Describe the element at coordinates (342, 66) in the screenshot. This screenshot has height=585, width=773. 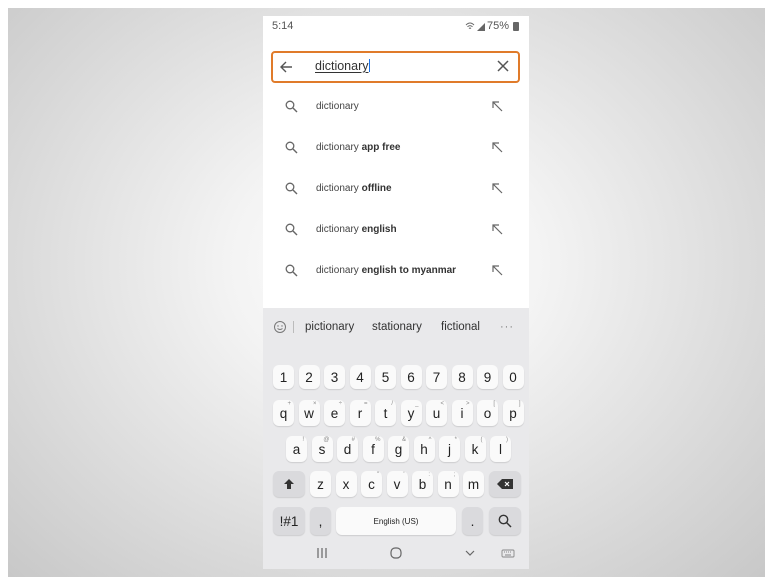
I see `search-input: dictionary` at that location.